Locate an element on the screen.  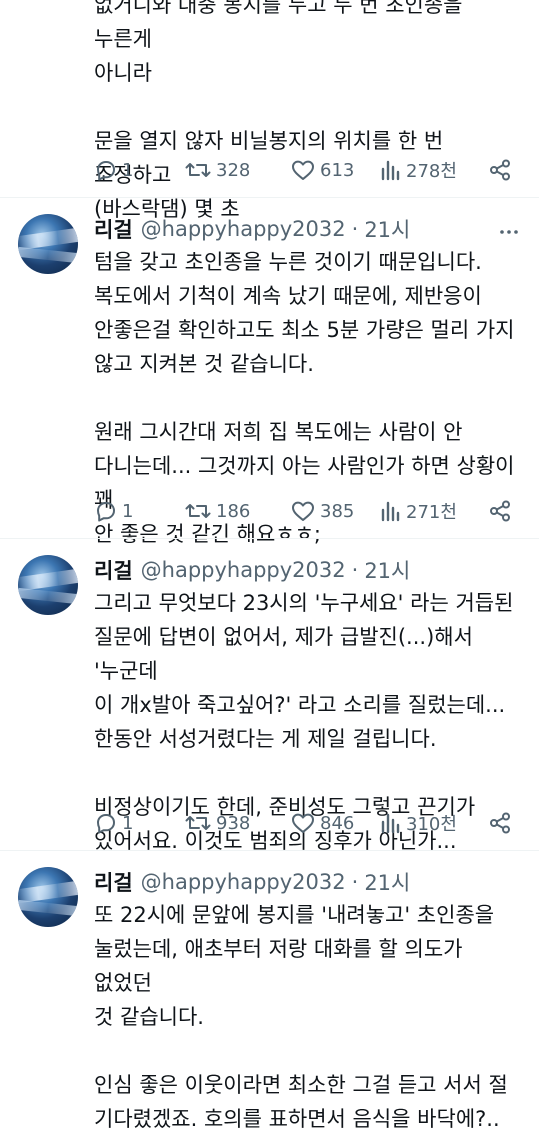
views-count: 310천 is located at coordinates (431, 824).